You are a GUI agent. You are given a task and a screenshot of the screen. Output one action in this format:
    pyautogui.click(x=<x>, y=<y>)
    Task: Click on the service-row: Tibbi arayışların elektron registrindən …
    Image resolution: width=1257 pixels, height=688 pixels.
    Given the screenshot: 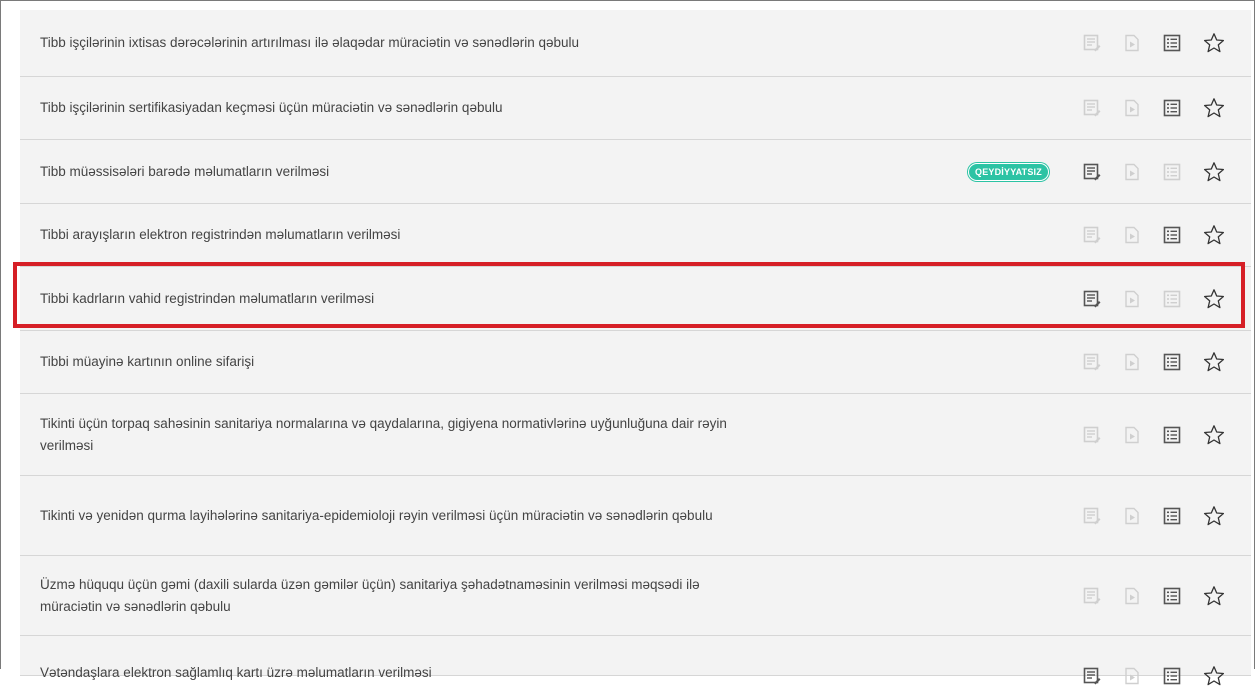 What is the action you would take?
    pyautogui.click(x=635, y=235)
    